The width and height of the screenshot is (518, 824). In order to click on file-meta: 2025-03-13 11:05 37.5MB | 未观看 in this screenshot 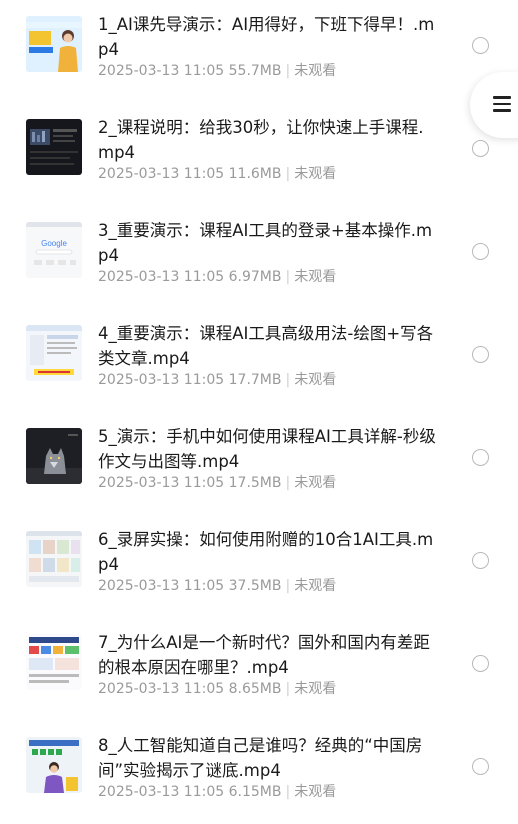, I will do `click(217, 586)`.